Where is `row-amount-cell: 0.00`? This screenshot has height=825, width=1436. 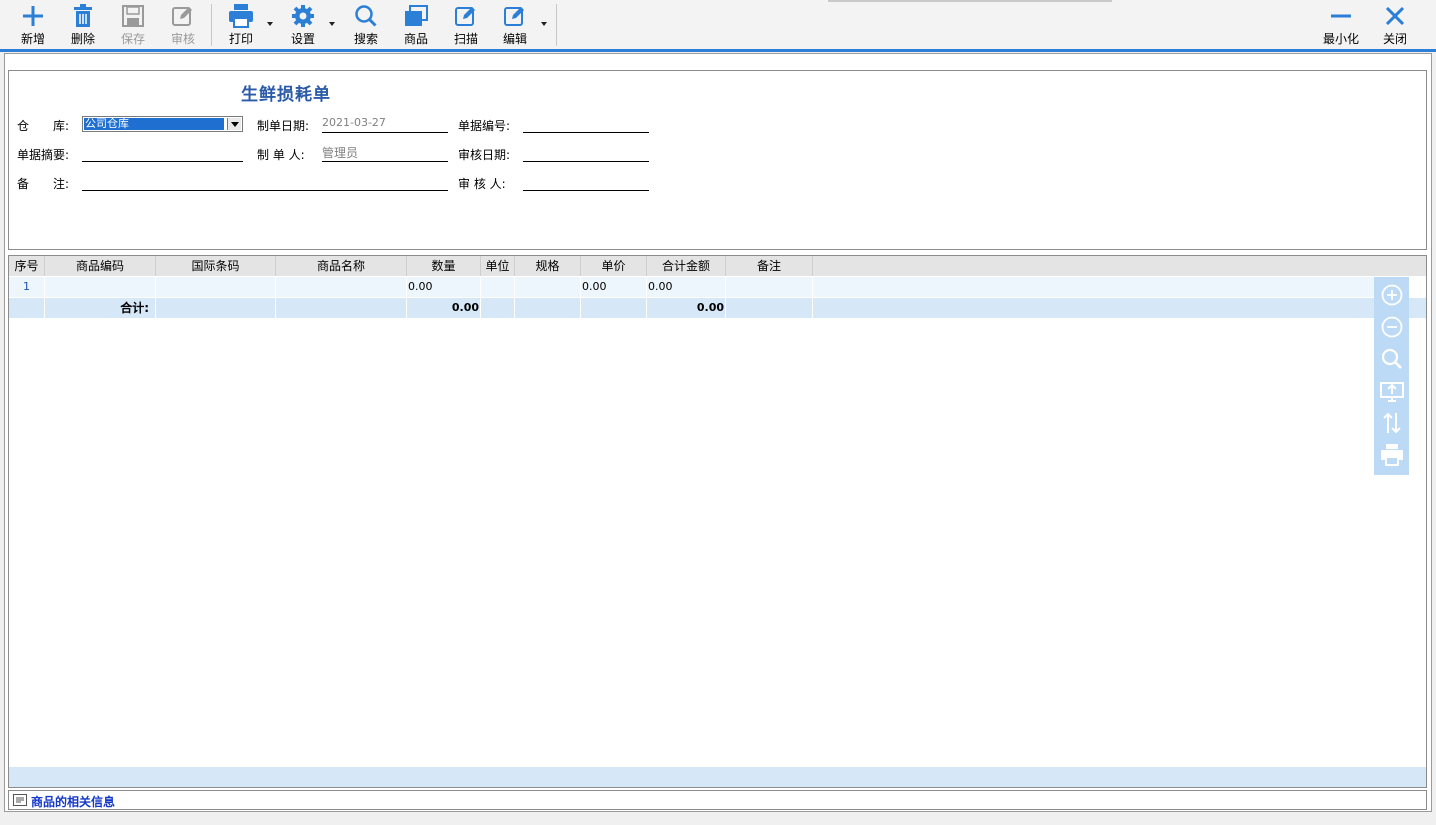 row-amount-cell: 0.00 is located at coordinates (686, 287).